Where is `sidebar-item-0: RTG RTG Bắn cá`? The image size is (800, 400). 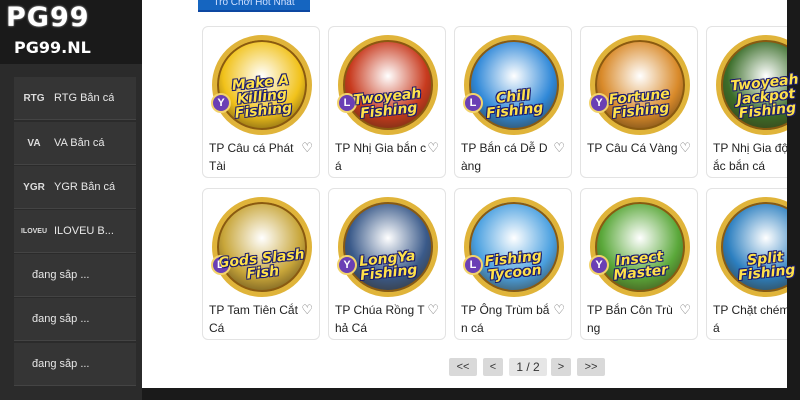 sidebar-item-0: RTG RTG Bắn cá is located at coordinates (75, 98).